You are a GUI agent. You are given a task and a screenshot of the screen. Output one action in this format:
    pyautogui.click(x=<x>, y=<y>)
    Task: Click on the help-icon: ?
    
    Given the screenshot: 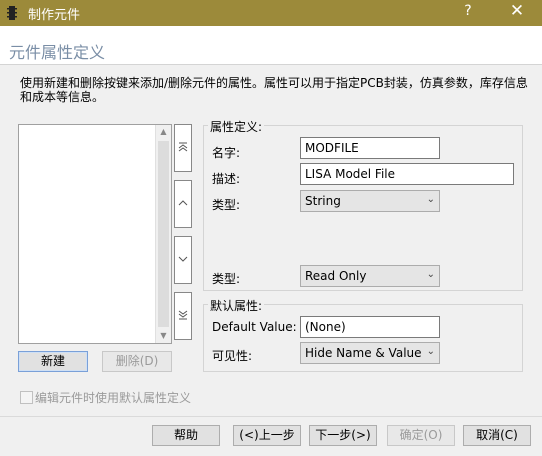 What is the action you would take?
    pyautogui.click(x=468, y=11)
    